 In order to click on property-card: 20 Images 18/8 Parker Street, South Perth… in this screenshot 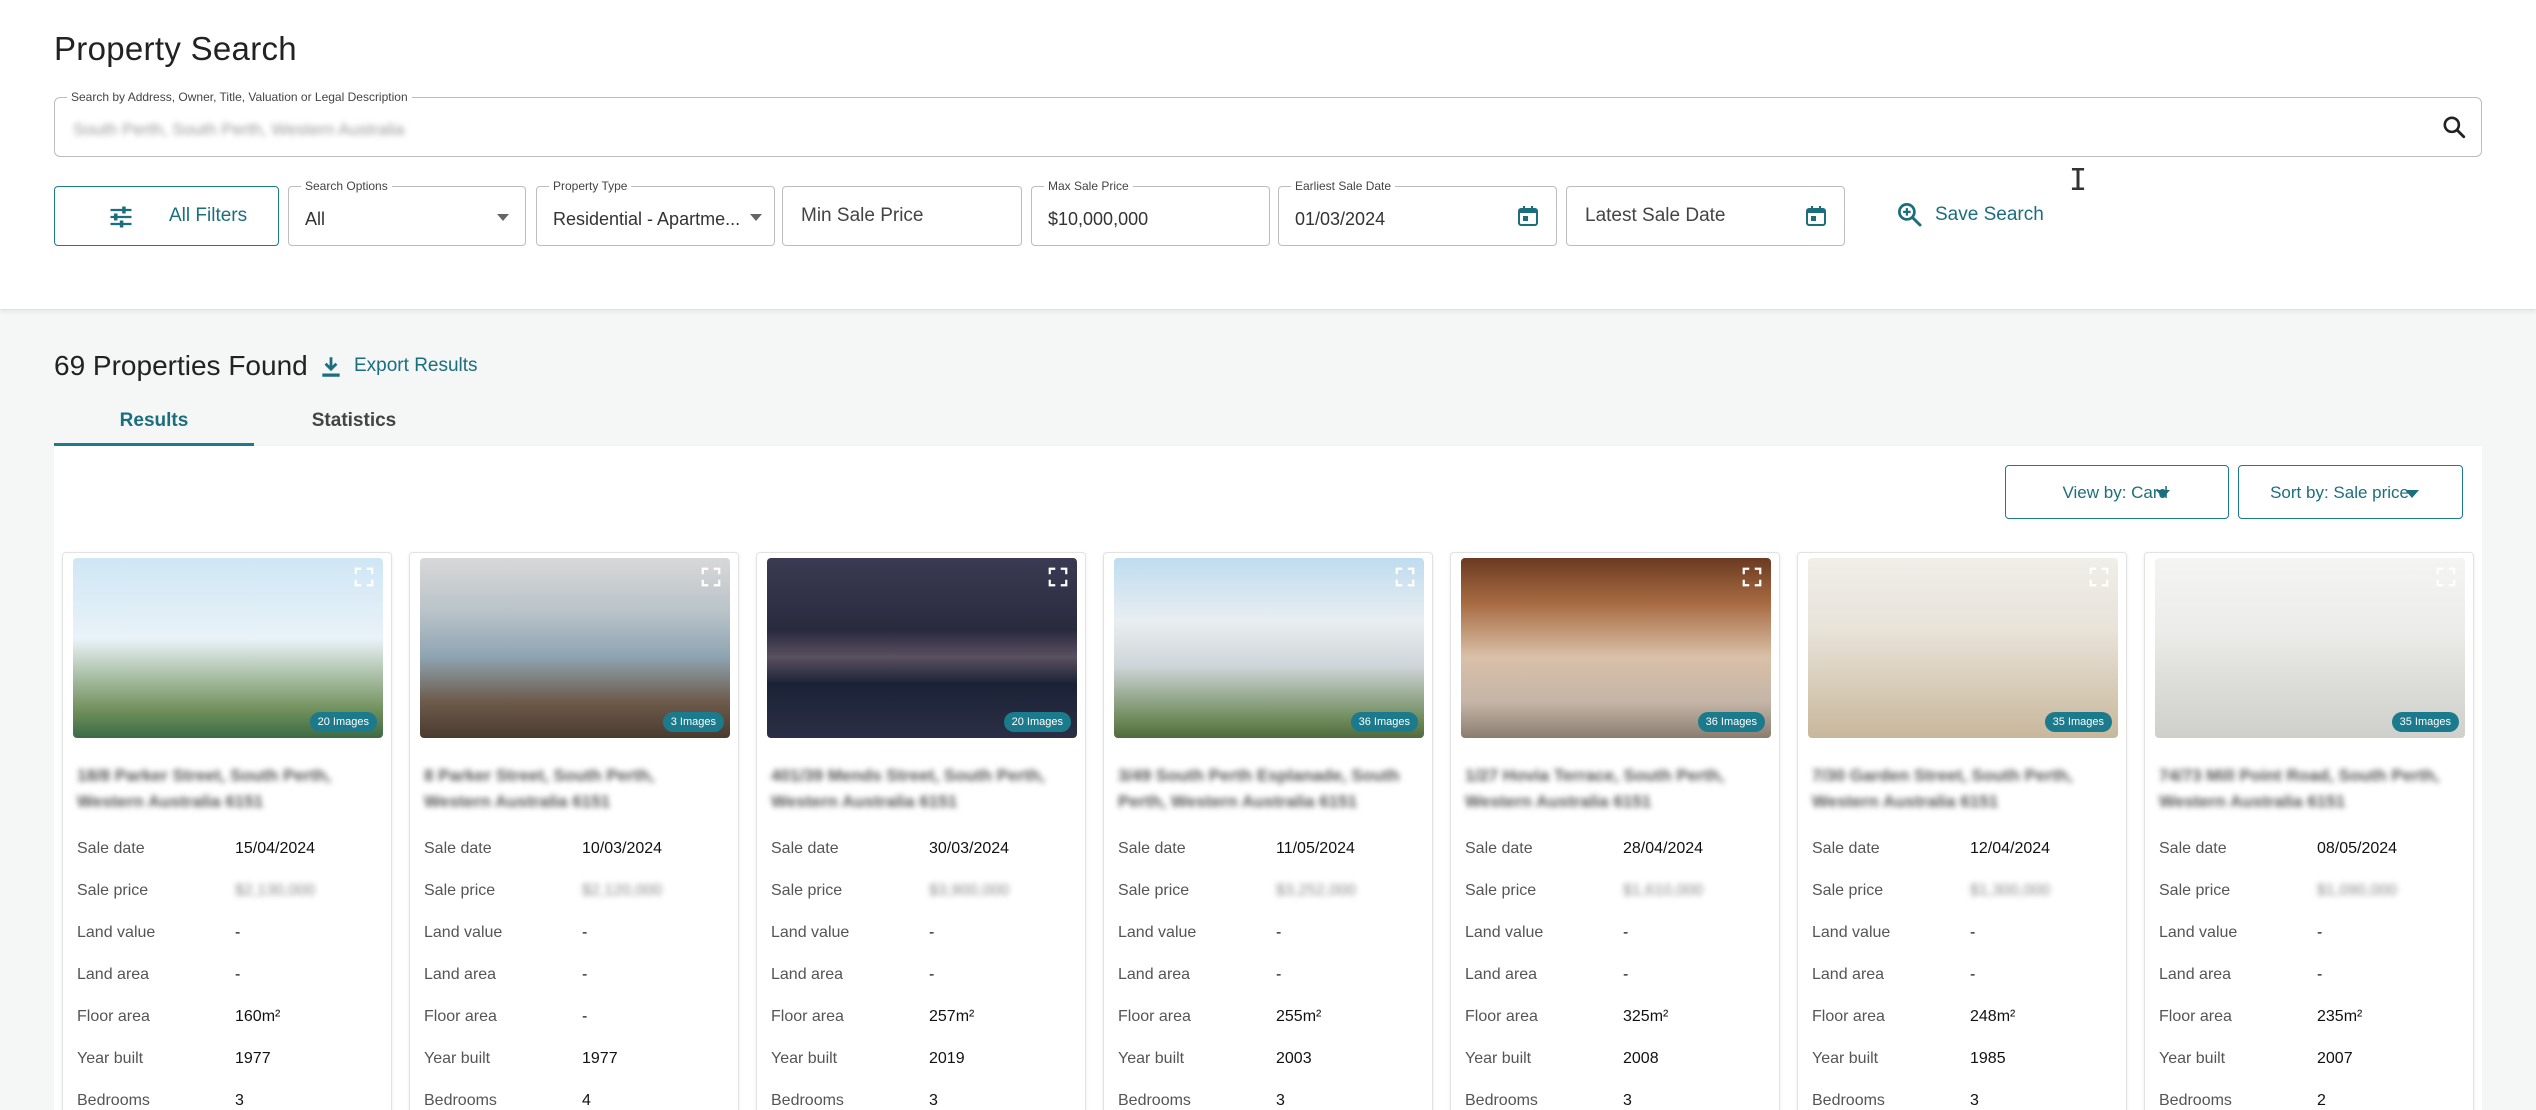, I will do `click(227, 831)`.